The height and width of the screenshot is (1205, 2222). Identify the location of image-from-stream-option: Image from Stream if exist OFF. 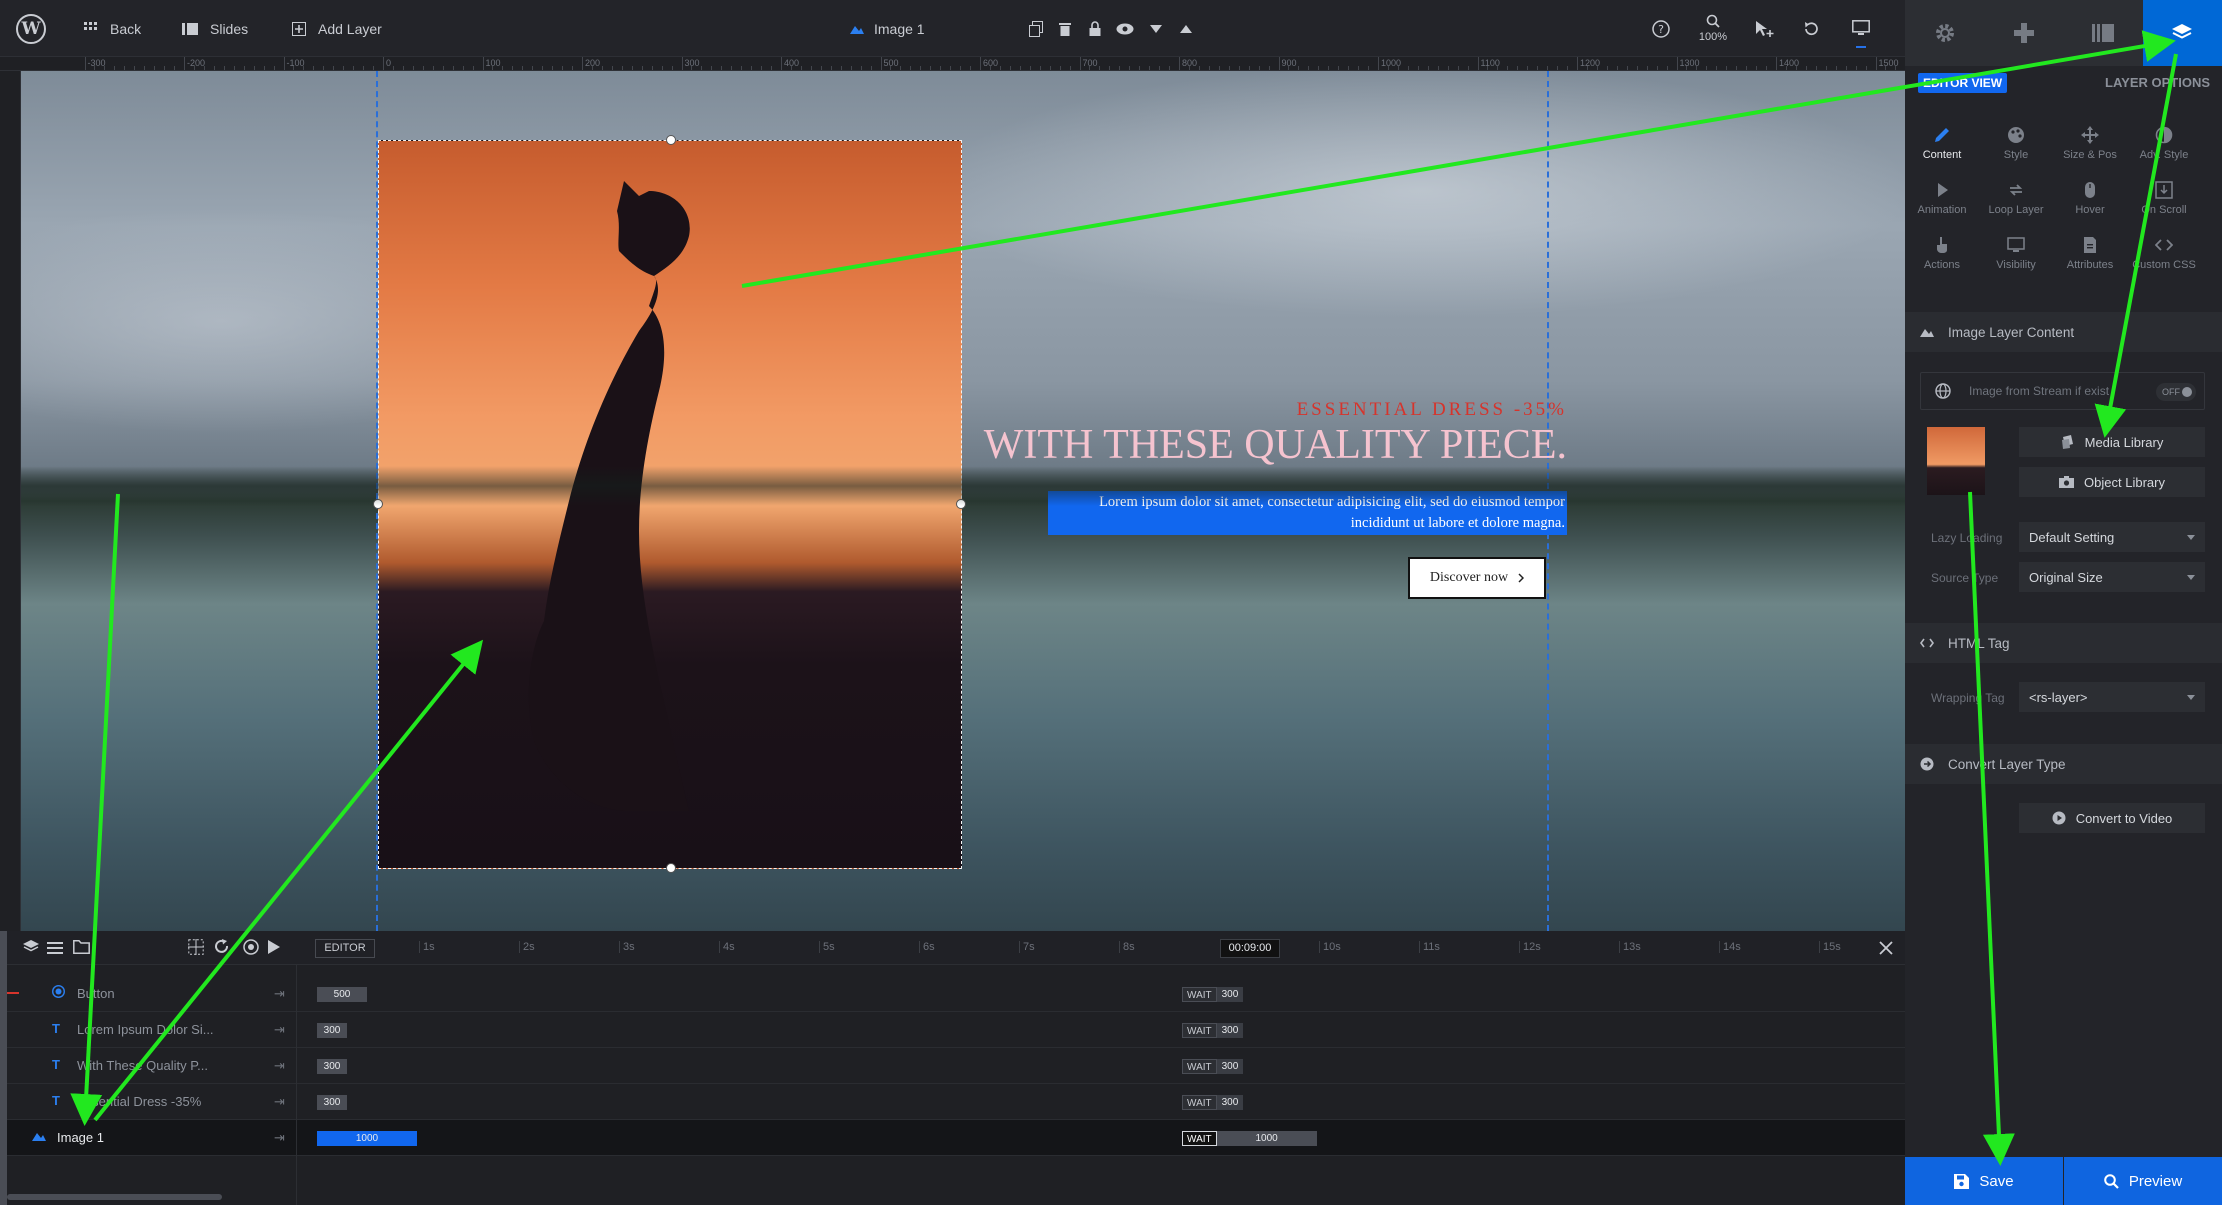
(2062, 391).